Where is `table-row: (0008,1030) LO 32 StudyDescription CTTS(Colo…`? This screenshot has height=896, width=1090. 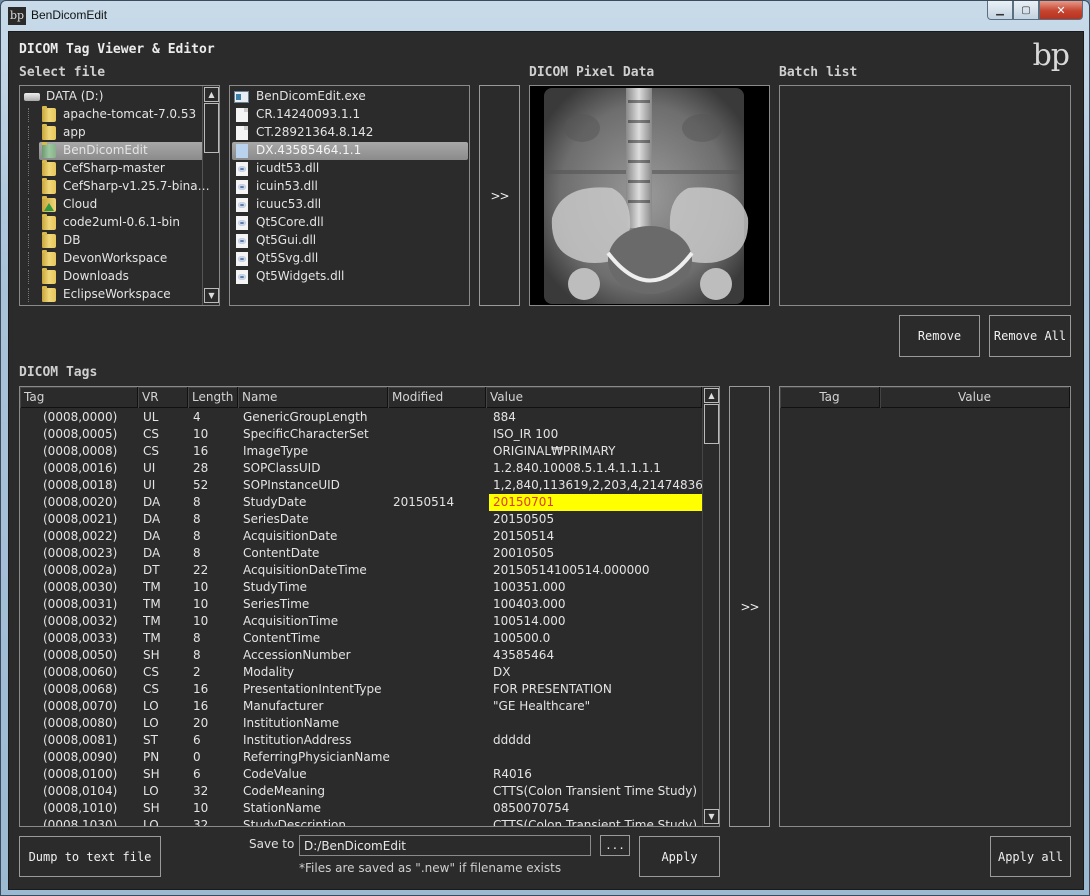
table-row: (0008,1030) LO 32 StudyDescription CTTS(Colo… is located at coordinates (361, 821).